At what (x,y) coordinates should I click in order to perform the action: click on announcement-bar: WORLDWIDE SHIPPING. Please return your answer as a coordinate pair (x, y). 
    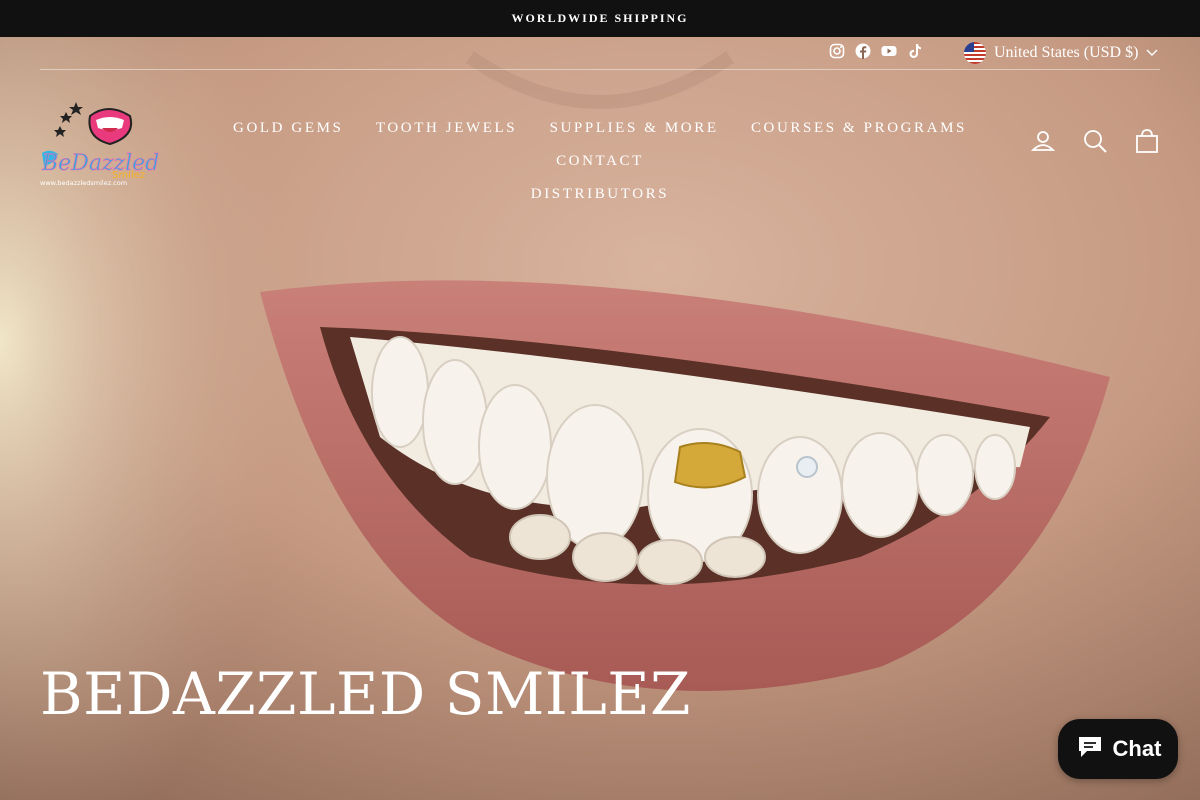
    Looking at the image, I should click on (600, 18).